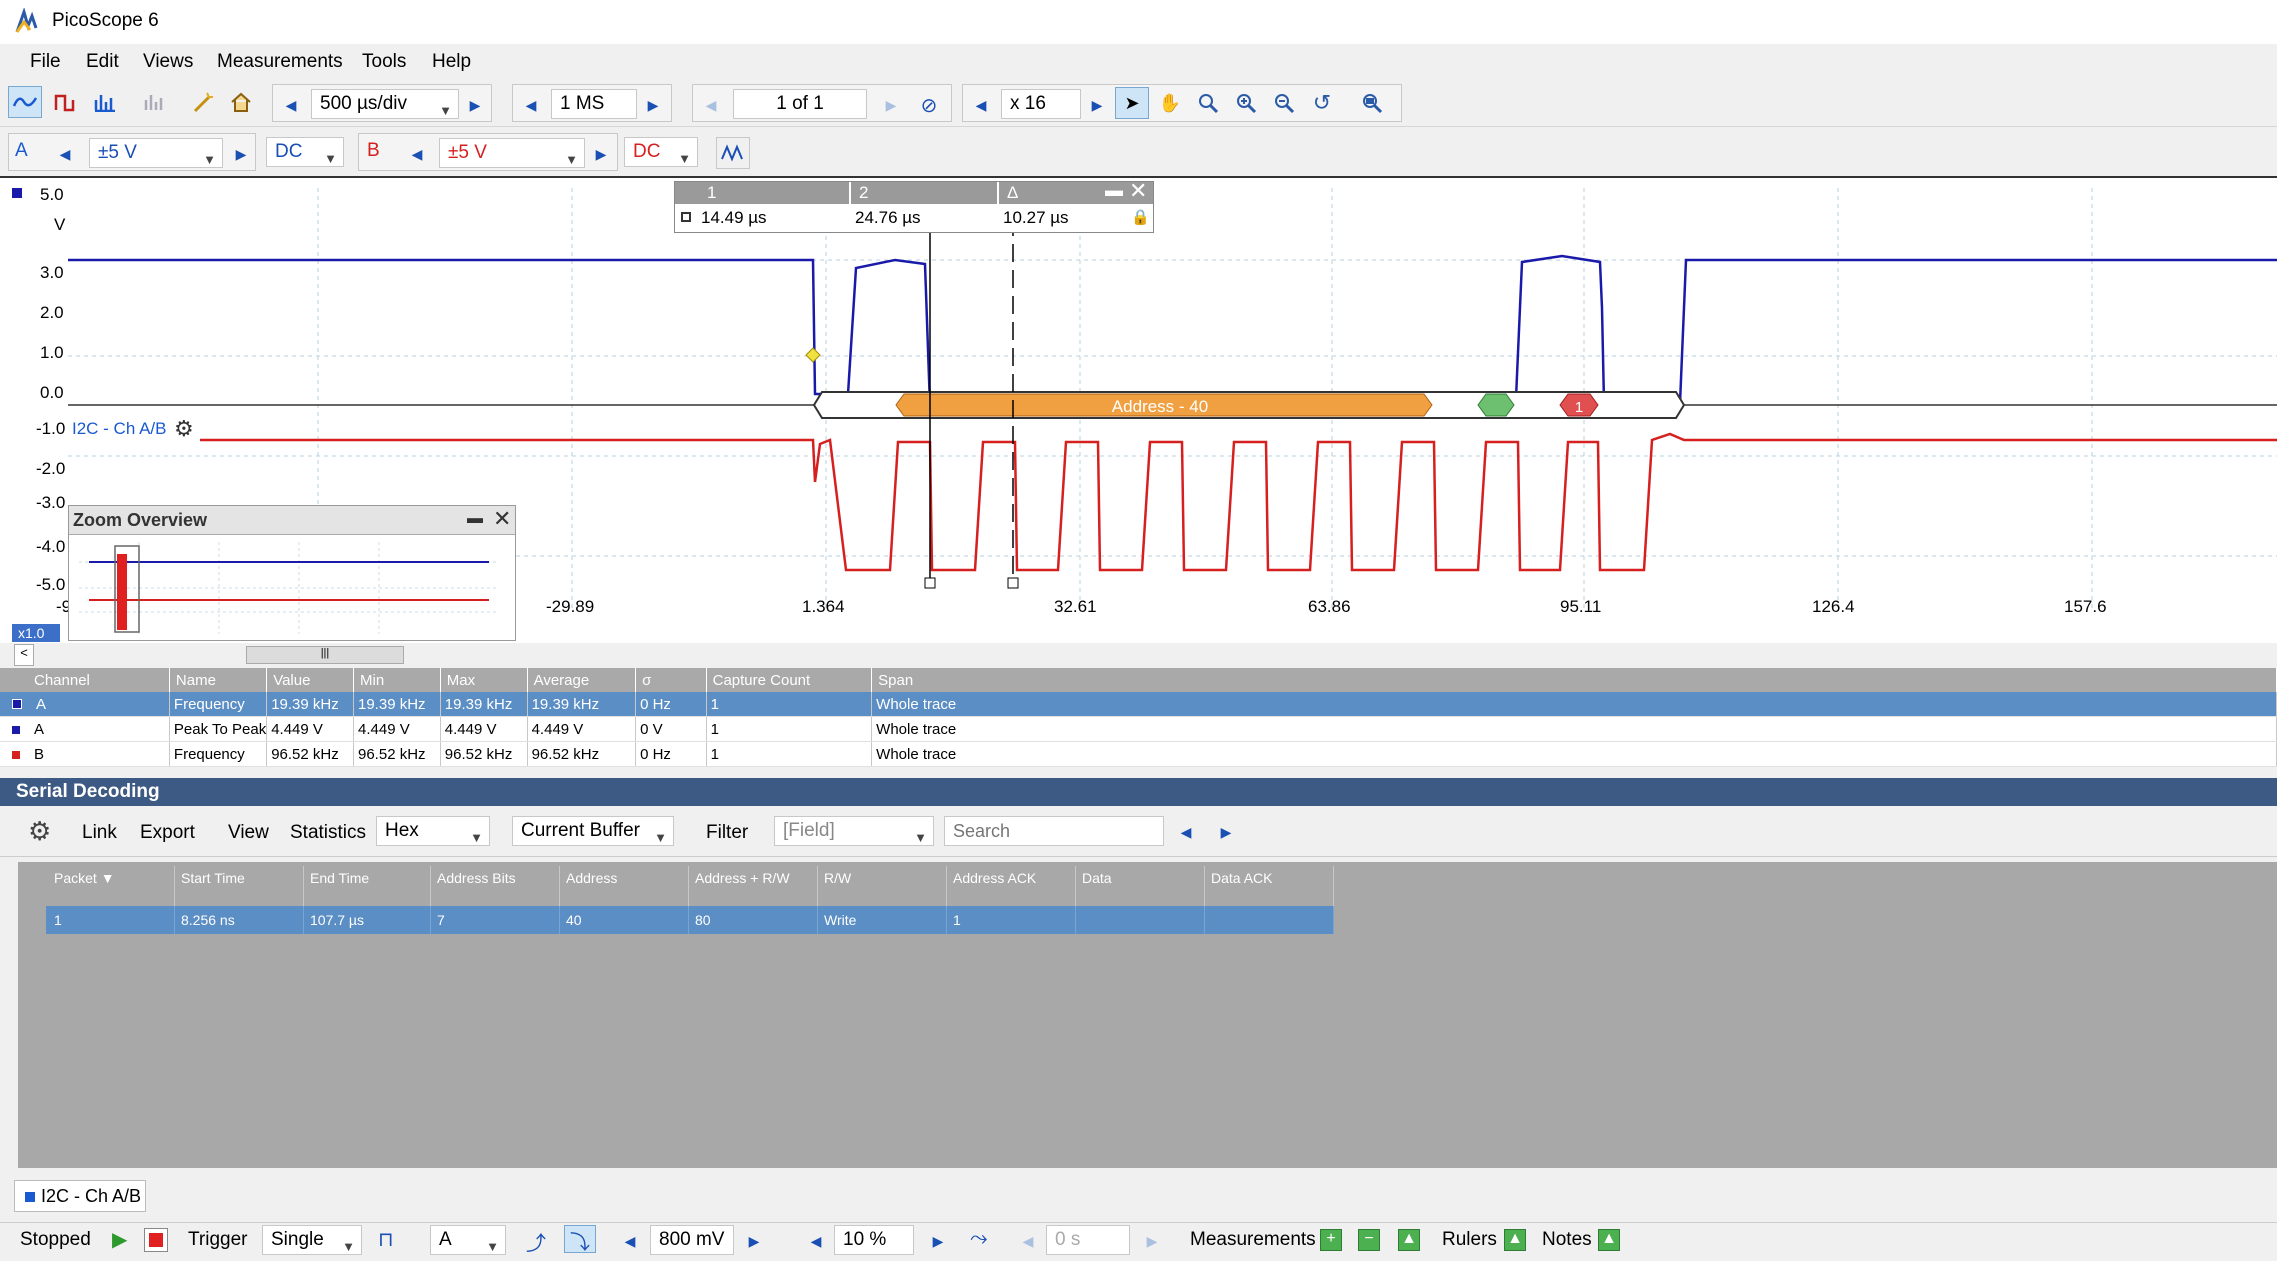 The height and width of the screenshot is (1261, 2277). Describe the element at coordinates (930, 583) in the screenshot. I see `ruler-1-handle` at that location.